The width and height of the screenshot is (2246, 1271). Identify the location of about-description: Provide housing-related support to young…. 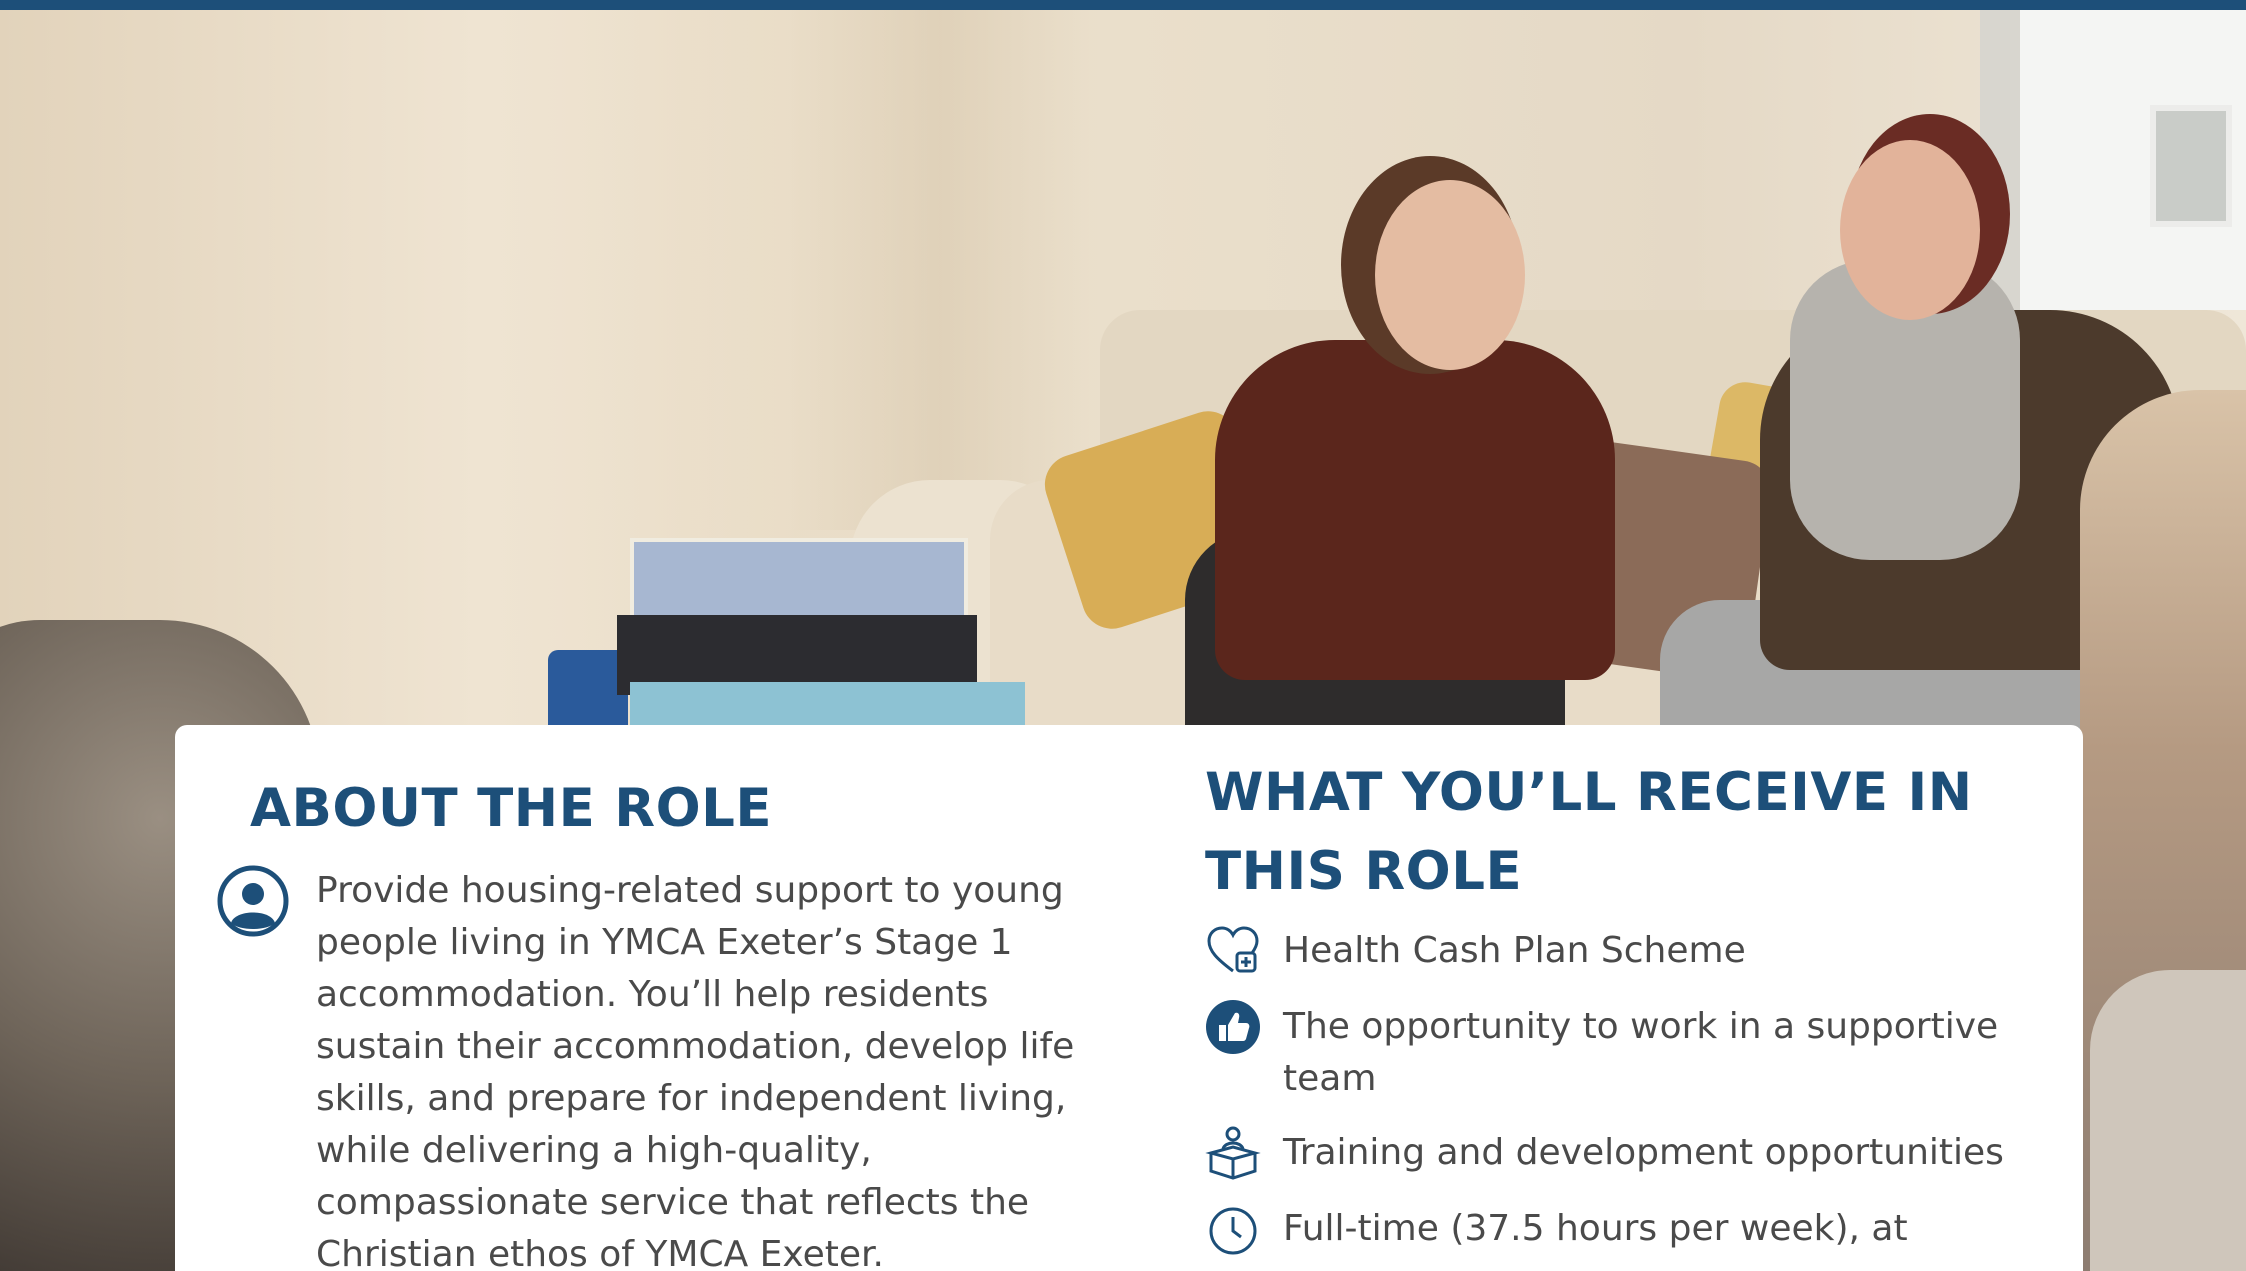
(695, 1070).